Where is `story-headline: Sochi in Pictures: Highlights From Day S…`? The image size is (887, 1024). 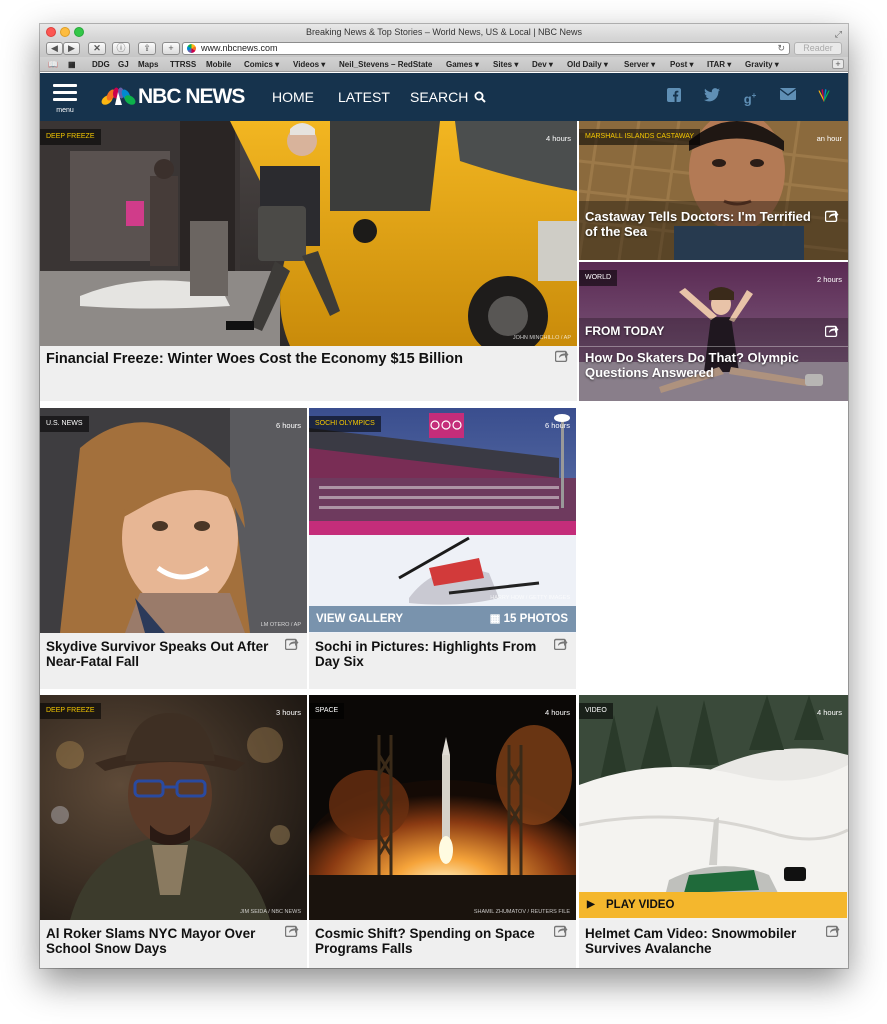 story-headline: Sochi in Pictures: Highlights From Day S… is located at coordinates (431, 654).